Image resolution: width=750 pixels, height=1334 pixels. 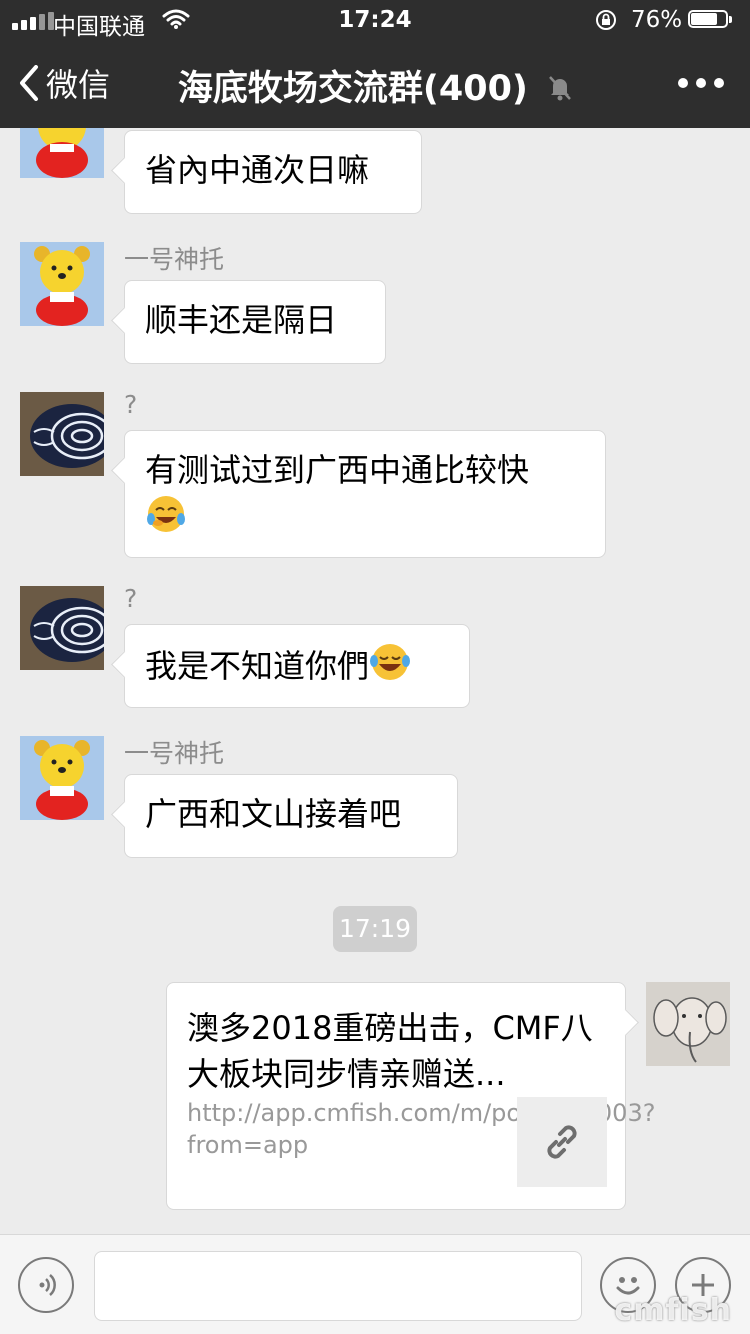 I want to click on link-card-thumbnail, so click(x=562, y=1142).